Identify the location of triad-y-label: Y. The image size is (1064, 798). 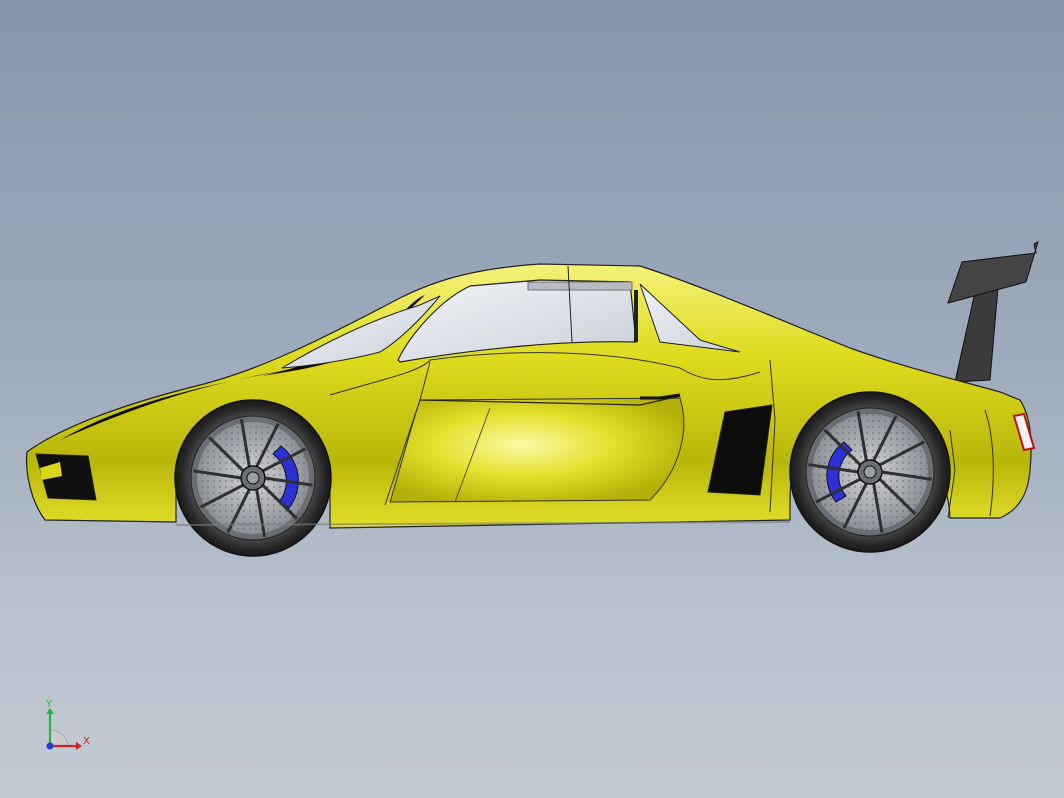
(49, 704).